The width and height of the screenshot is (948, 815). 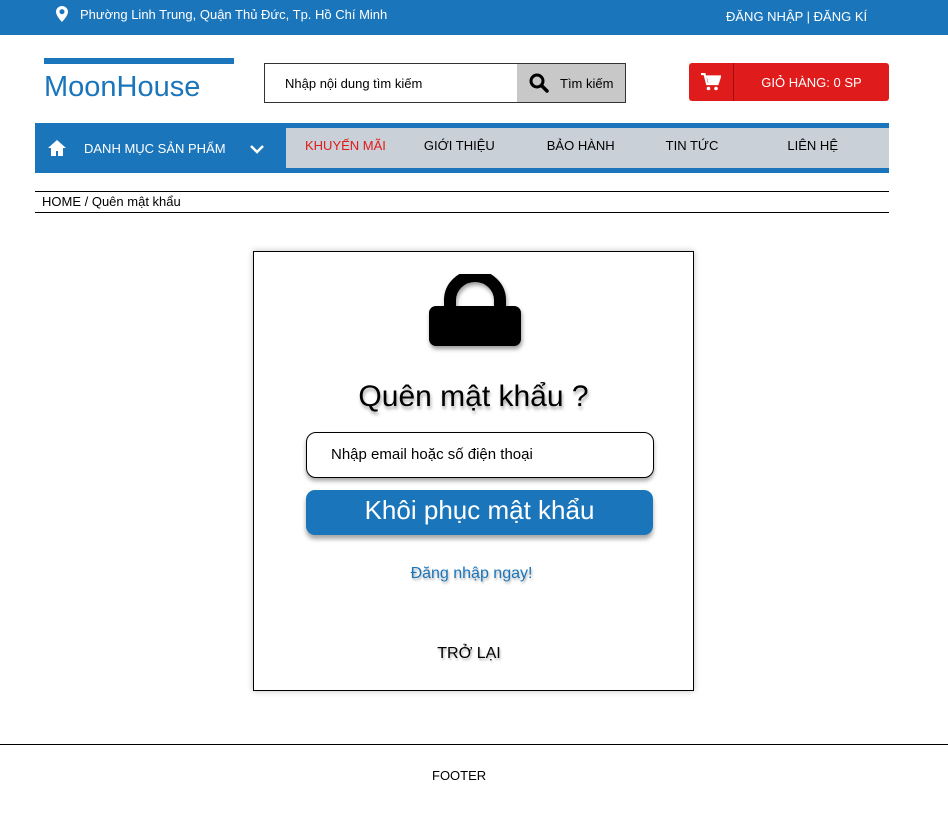 I want to click on category-menu: DANH MỤC SẢN PHẨM, so click(x=160, y=148).